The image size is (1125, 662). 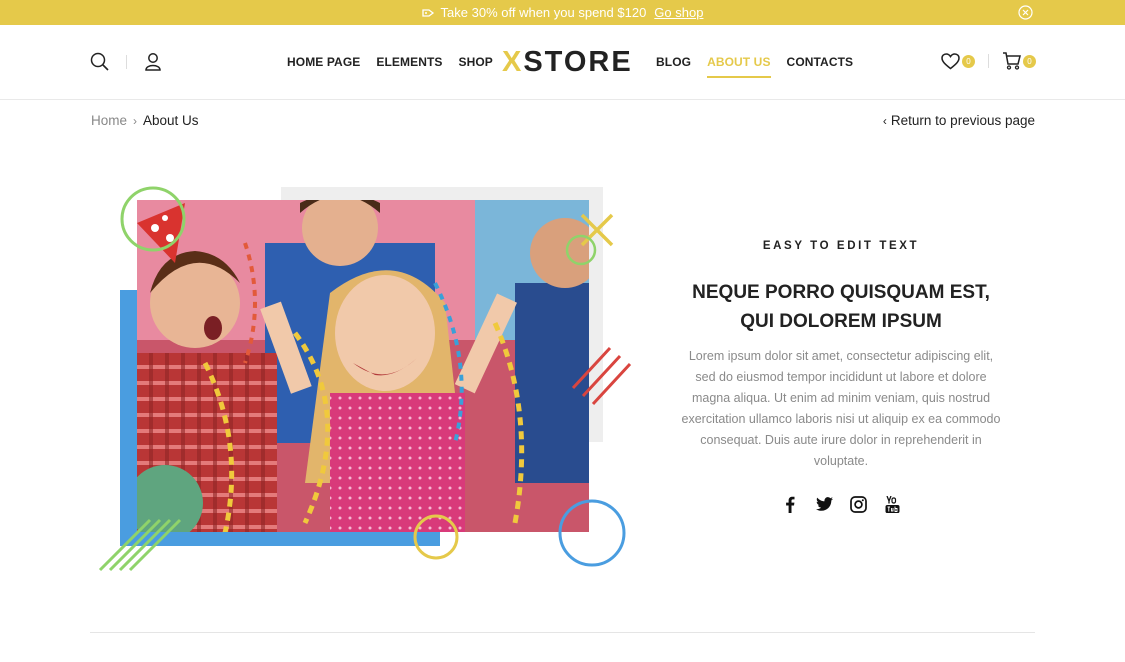 What do you see at coordinates (820, 66) in the screenshot?
I see `nav-contacts: CONTACTS` at bounding box center [820, 66].